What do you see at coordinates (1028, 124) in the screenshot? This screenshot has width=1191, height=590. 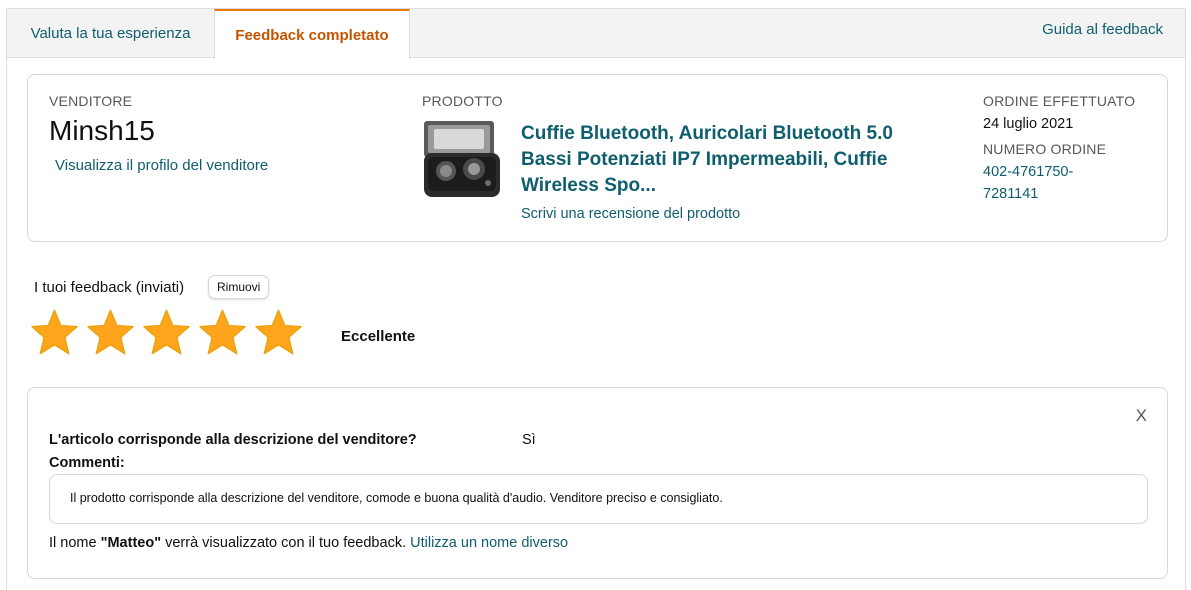 I see `order-date: 24 luglio 2021` at bounding box center [1028, 124].